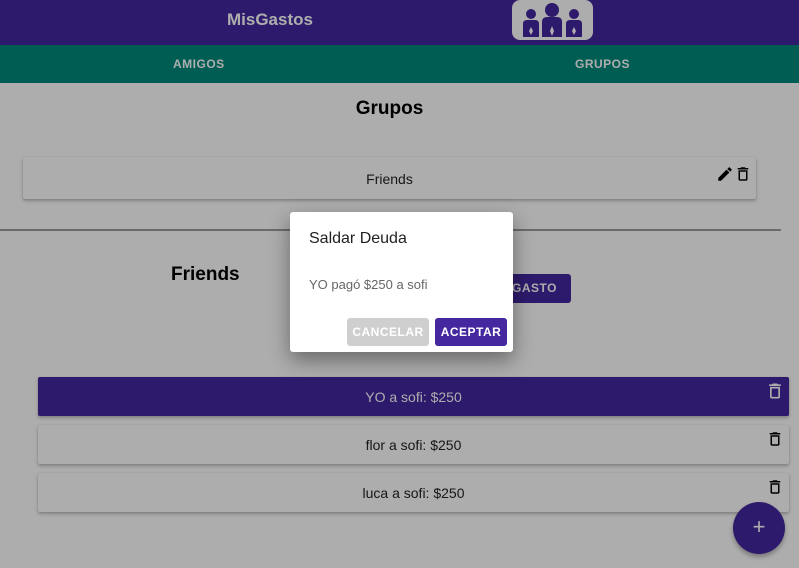  I want to click on accept-button: ACEPTAR, so click(471, 332).